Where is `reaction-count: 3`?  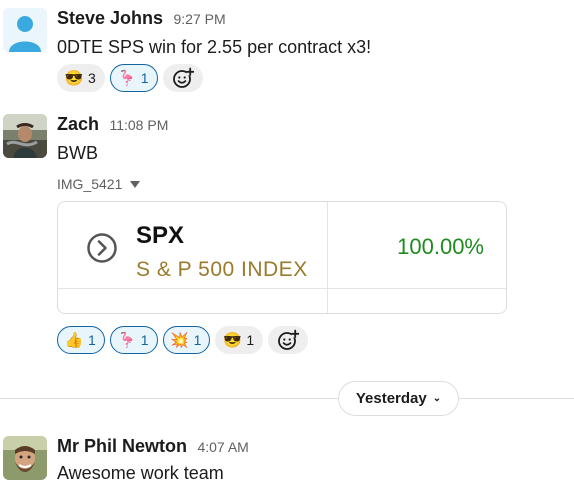
reaction-count: 3 is located at coordinates (92, 78).